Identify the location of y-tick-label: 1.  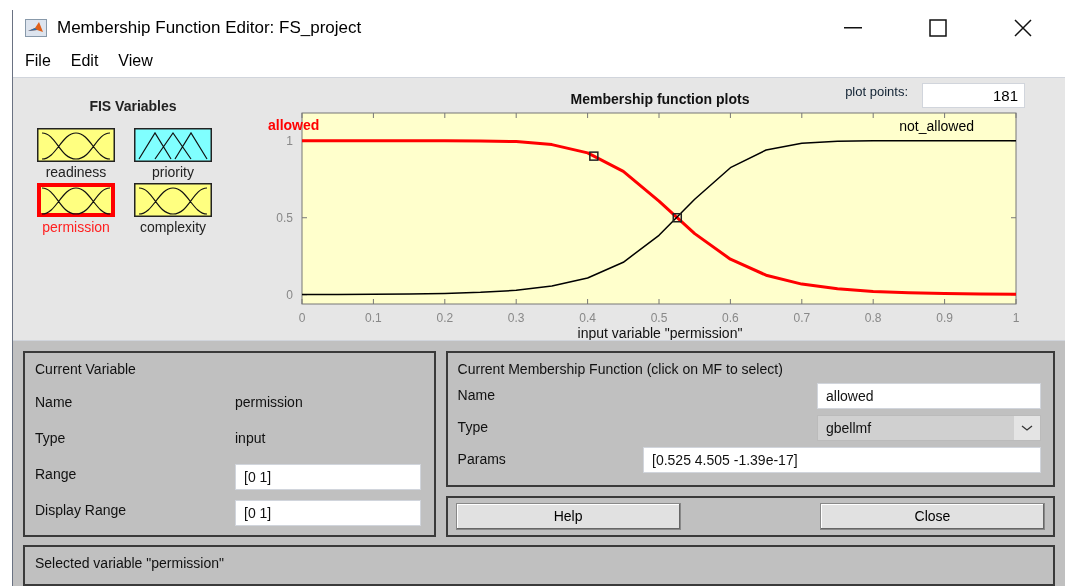
(289, 140).